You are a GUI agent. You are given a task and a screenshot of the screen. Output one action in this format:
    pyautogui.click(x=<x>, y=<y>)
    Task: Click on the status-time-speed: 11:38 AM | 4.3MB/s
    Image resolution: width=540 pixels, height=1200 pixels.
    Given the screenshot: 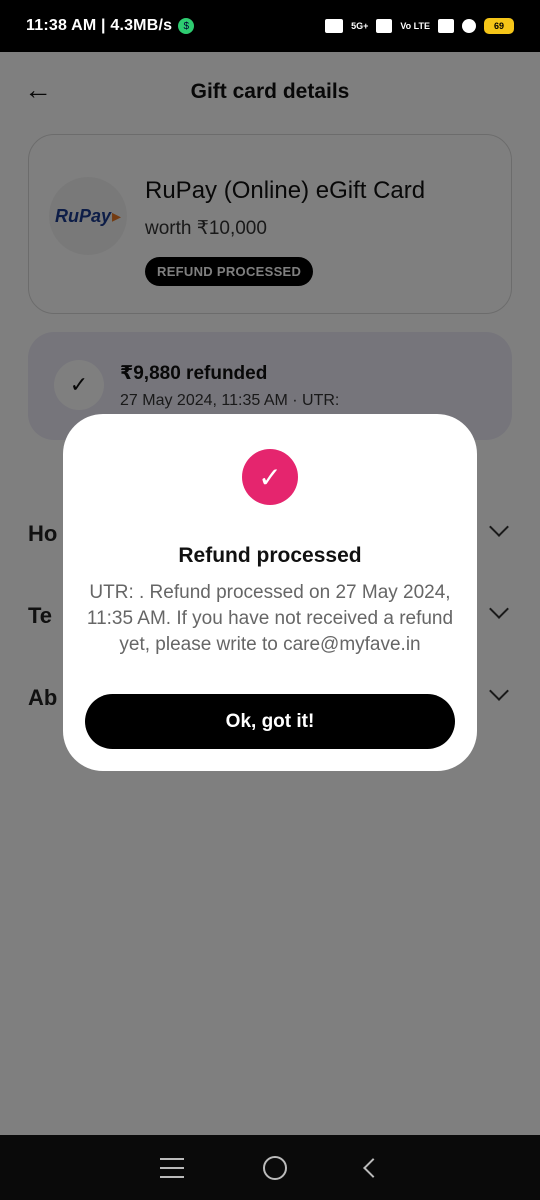 What is the action you would take?
    pyautogui.click(x=99, y=25)
    